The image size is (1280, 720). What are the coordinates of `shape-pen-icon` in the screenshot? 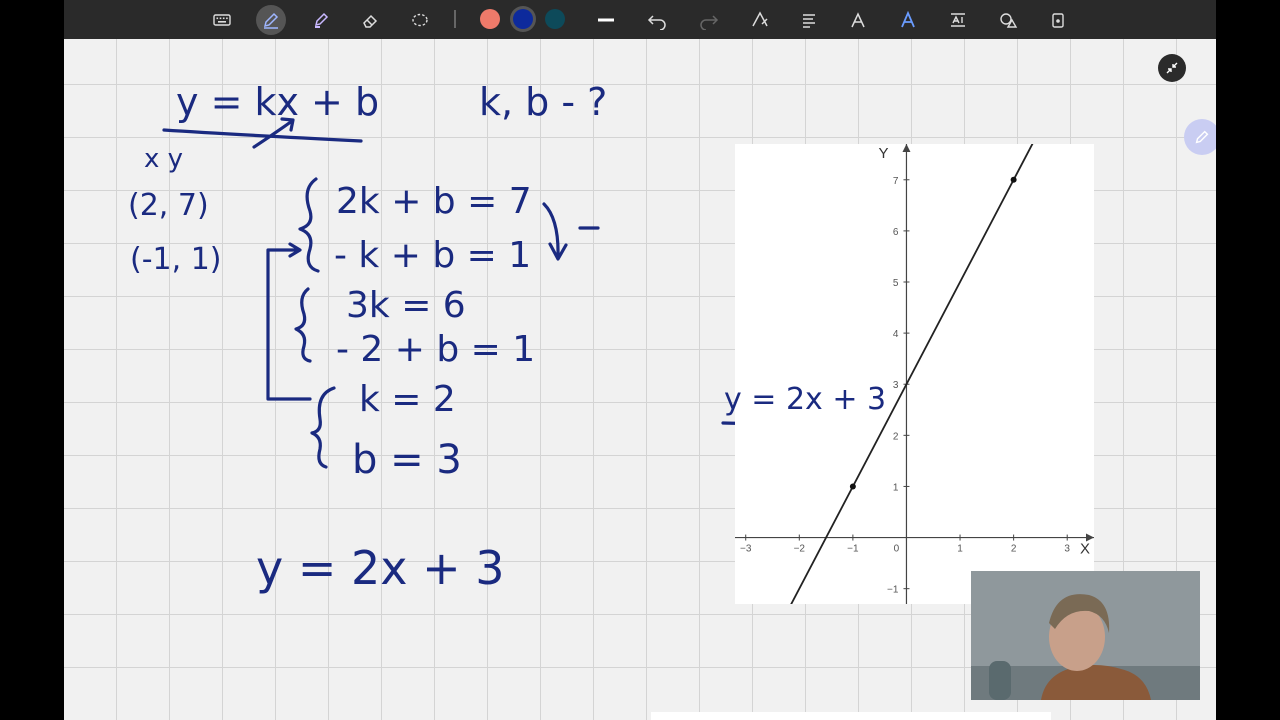 It's located at (760, 19).